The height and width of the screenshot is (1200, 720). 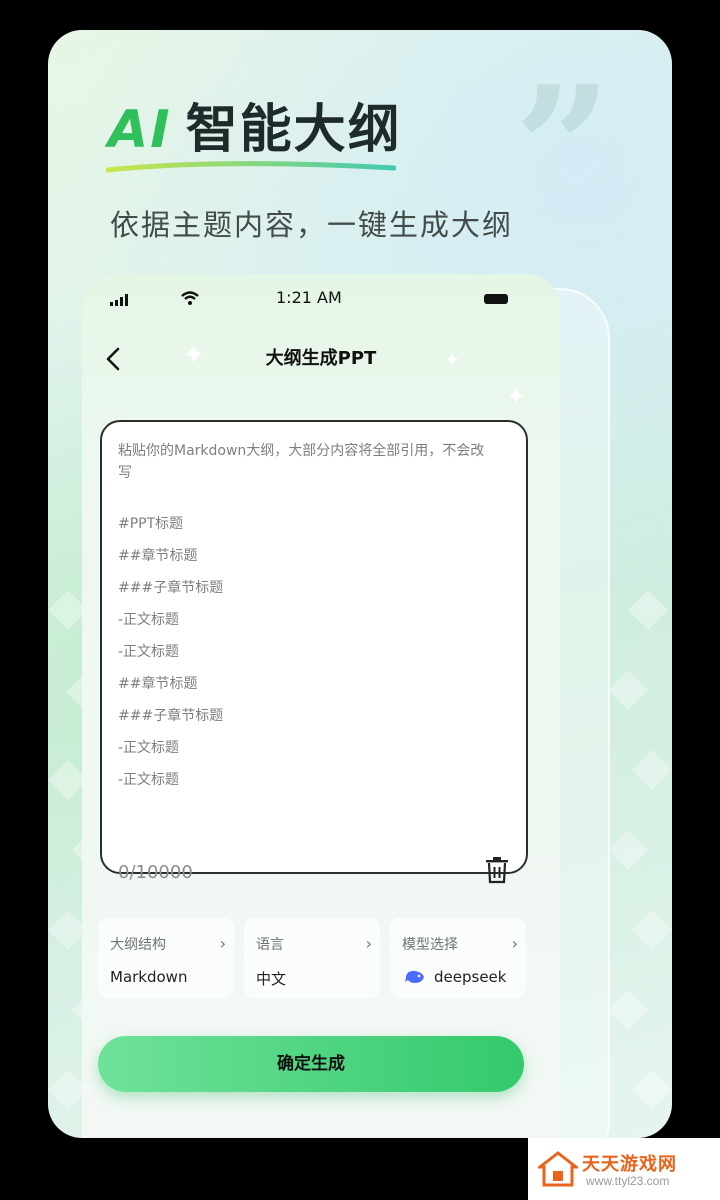 What do you see at coordinates (271, 979) in the screenshot?
I see `option-value: 中文` at bounding box center [271, 979].